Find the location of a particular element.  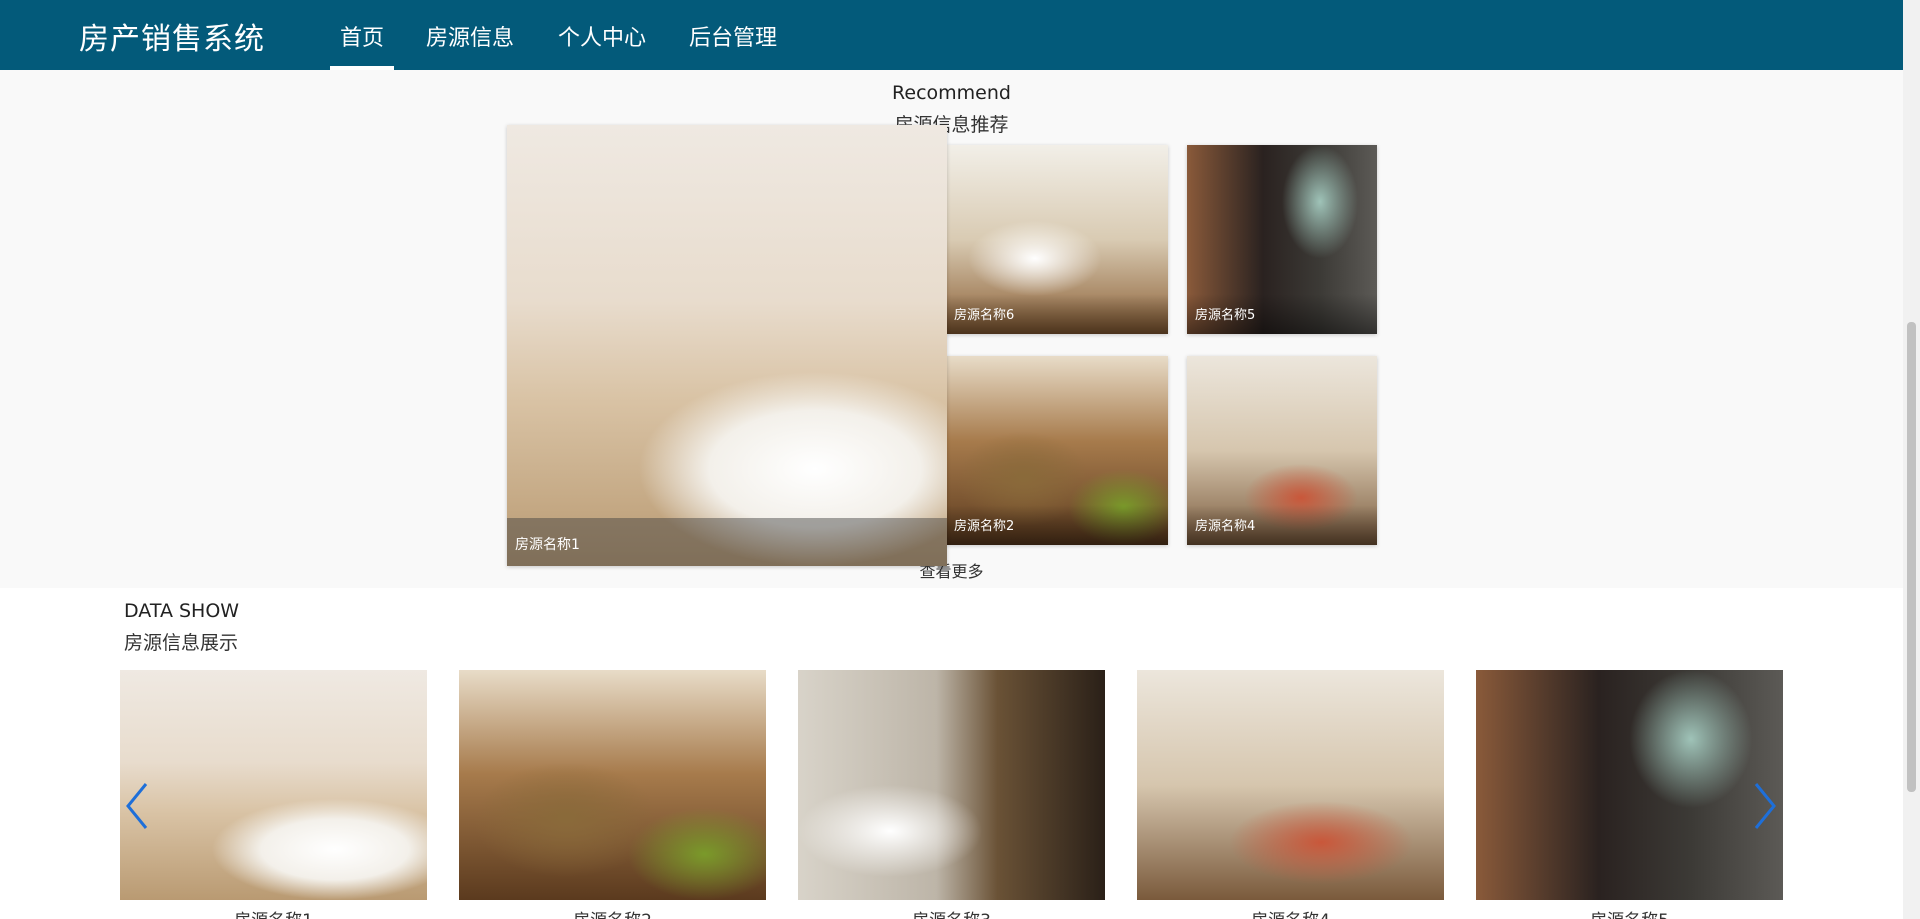

datashow-title-cn: 房源信息展示 is located at coordinates (181, 643).